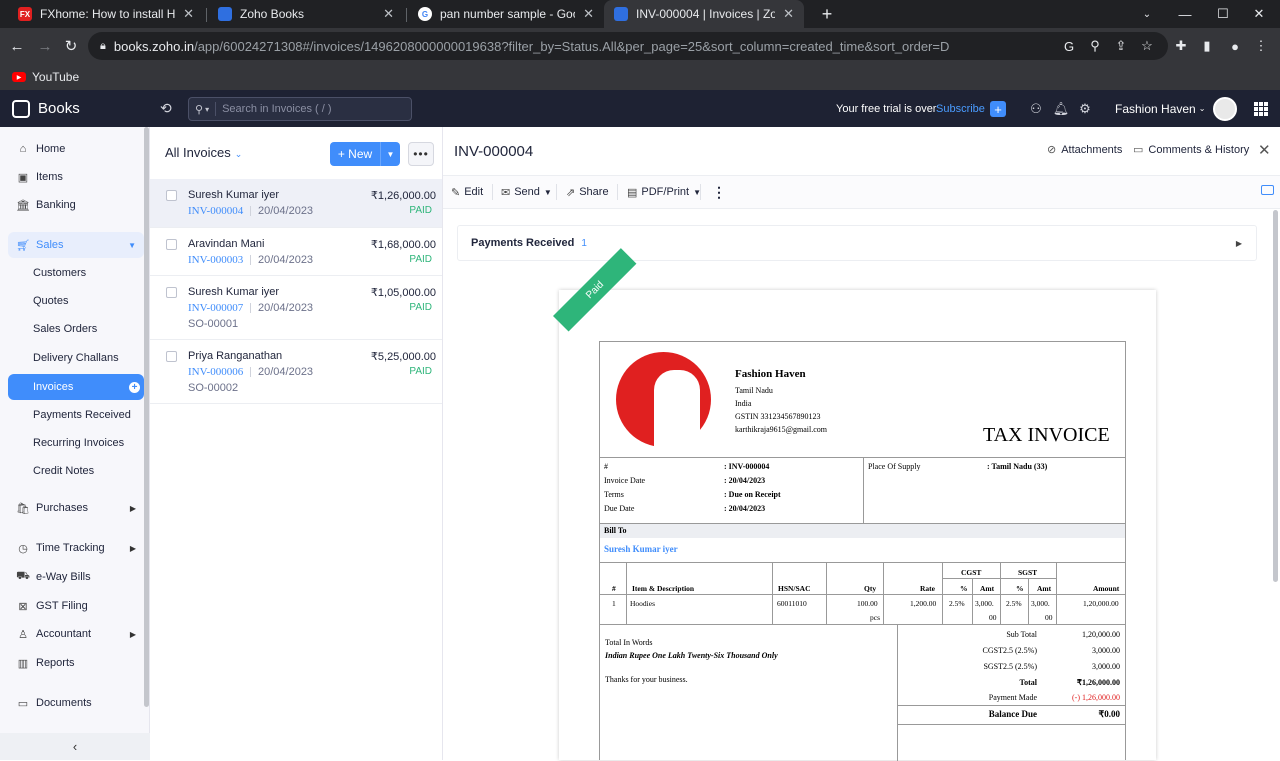 This screenshot has height=761, width=1280. What do you see at coordinates (1084, 150) in the screenshot?
I see `attachments-button: ⊘ Attachments` at bounding box center [1084, 150].